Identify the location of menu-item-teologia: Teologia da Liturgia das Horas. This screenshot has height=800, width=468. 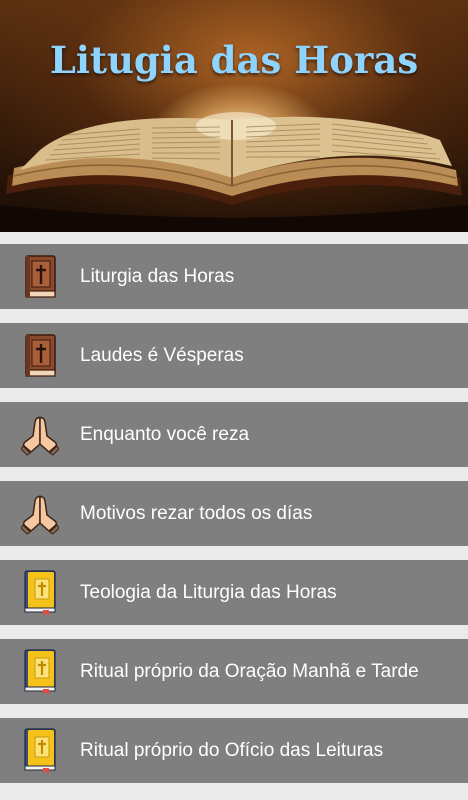
(234, 592).